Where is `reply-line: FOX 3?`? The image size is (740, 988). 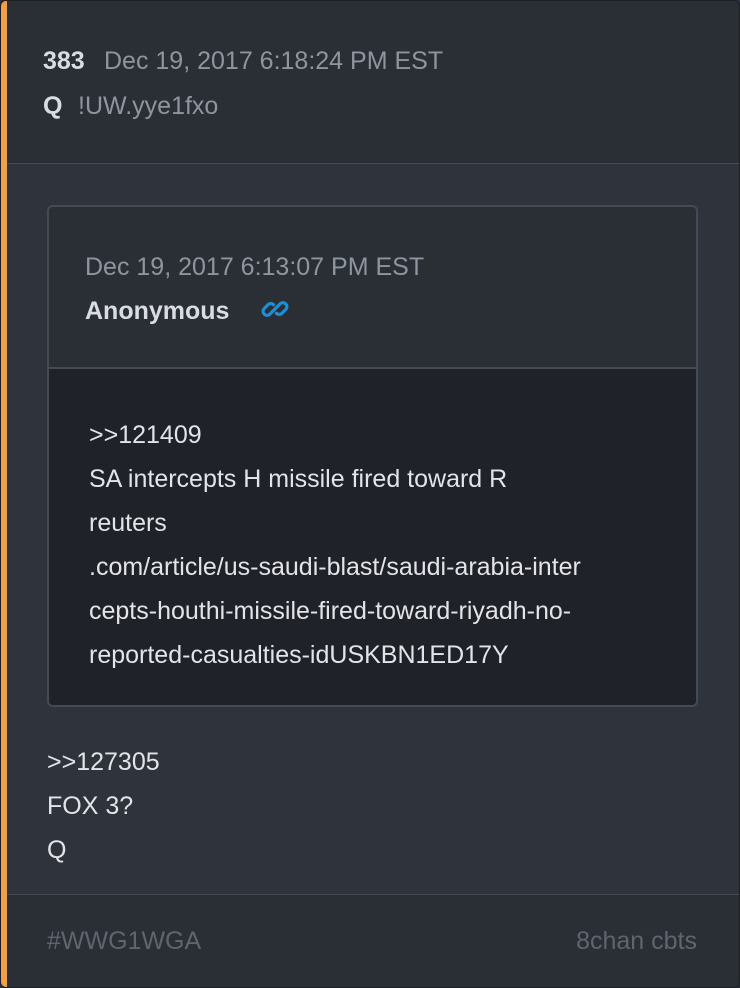 reply-line: FOX 3? is located at coordinates (90, 806).